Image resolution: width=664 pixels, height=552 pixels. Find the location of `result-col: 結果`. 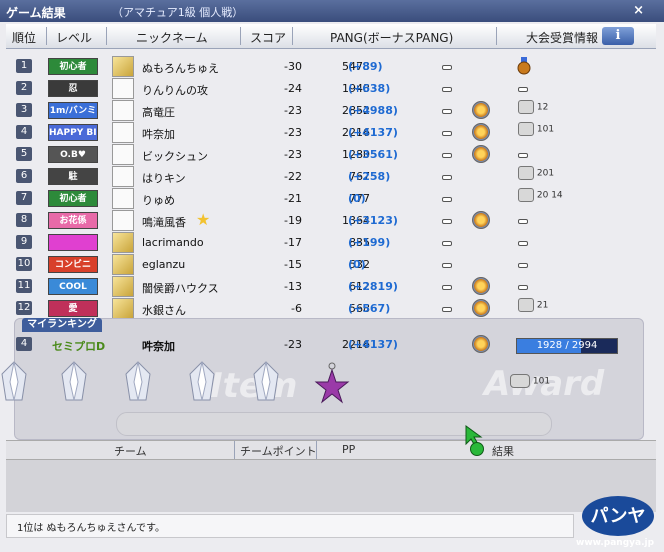

result-col: 結果 is located at coordinates (503, 451).